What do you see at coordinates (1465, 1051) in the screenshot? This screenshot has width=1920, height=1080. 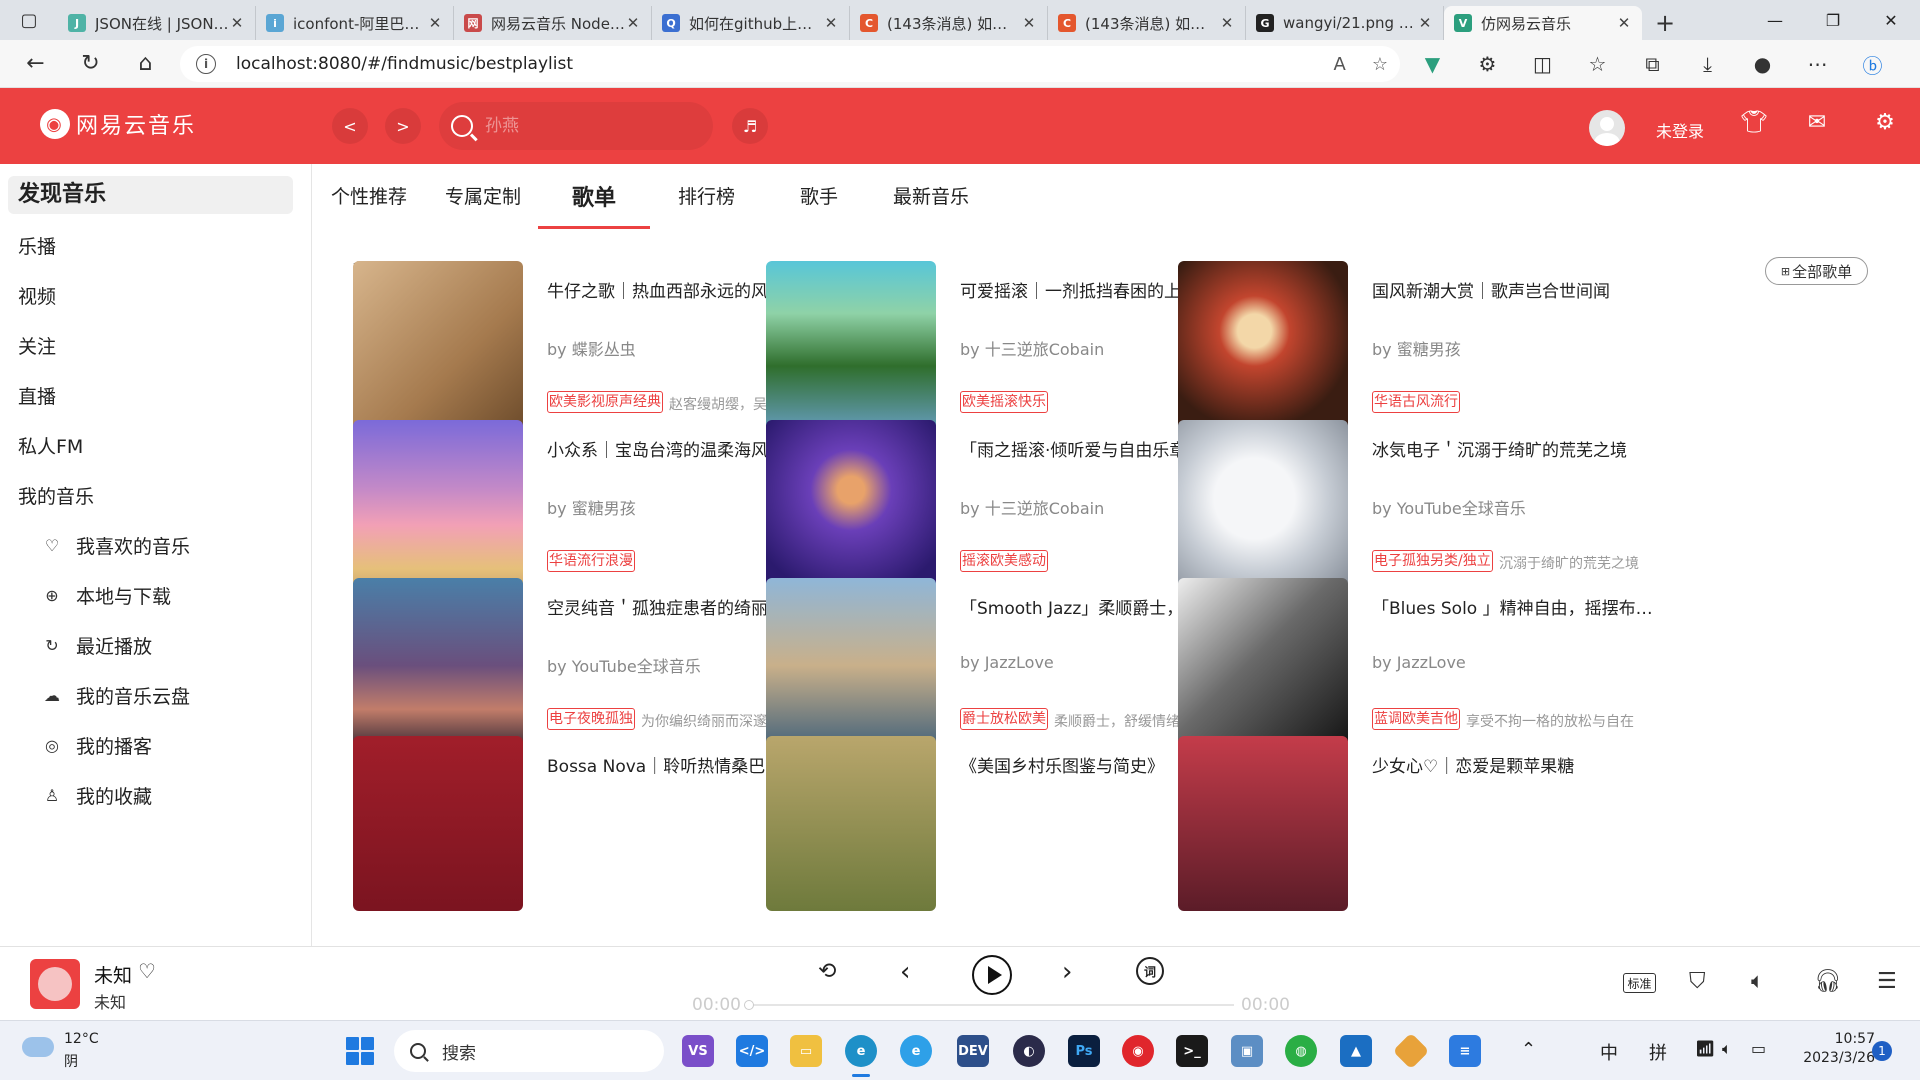 I see `notepad-icon: ≡` at bounding box center [1465, 1051].